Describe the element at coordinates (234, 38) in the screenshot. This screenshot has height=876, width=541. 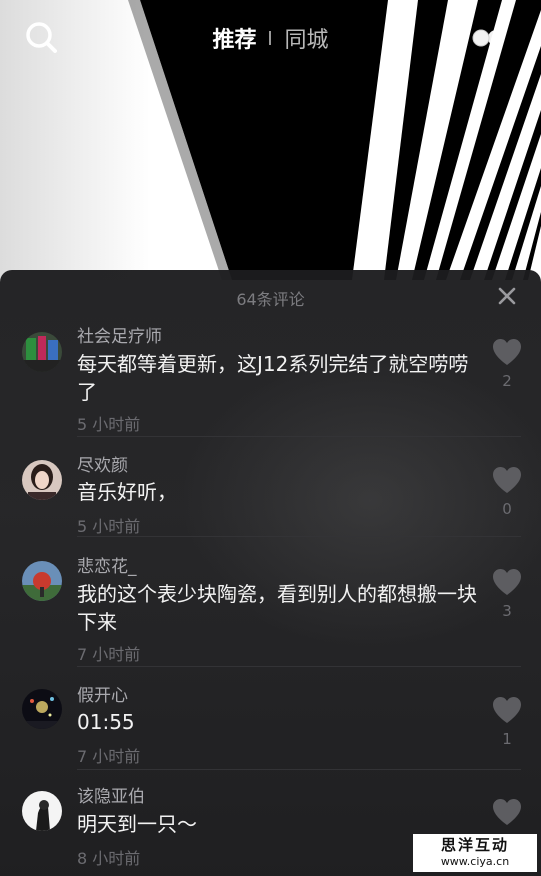
I see `tab-recommend: 推荐` at that location.